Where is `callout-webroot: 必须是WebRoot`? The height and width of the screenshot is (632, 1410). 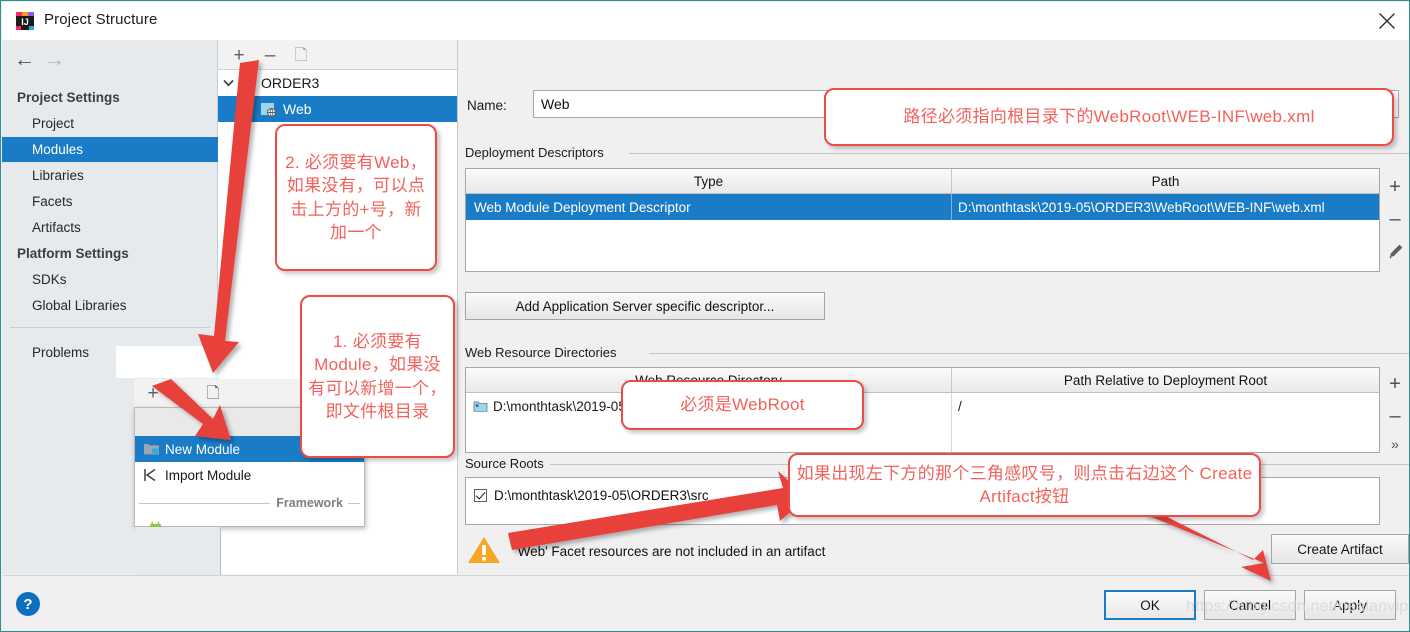 callout-webroot: 必须是WebRoot is located at coordinates (742, 405).